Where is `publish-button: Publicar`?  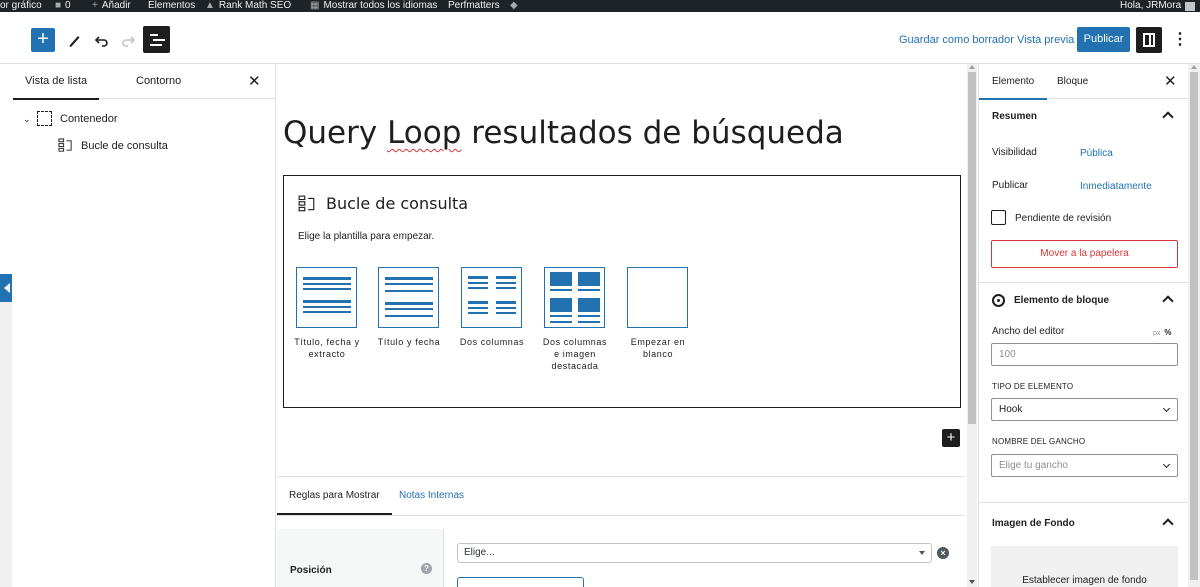 publish-button: Publicar is located at coordinates (1103, 39).